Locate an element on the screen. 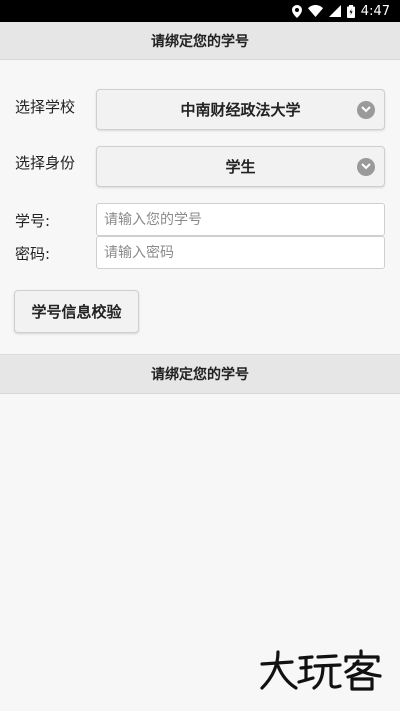 This screenshot has width=400, height=711. school-select: 中南财经政法大学 is located at coordinates (240, 109).